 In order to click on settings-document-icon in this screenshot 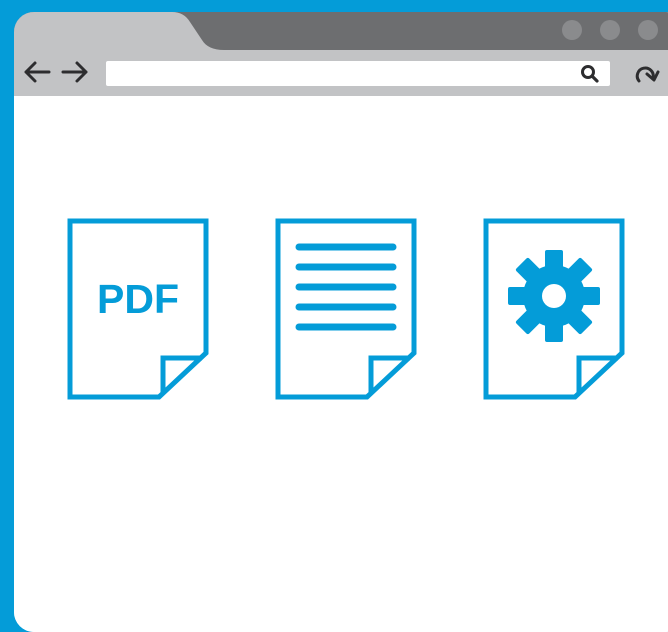, I will do `click(554, 309)`.